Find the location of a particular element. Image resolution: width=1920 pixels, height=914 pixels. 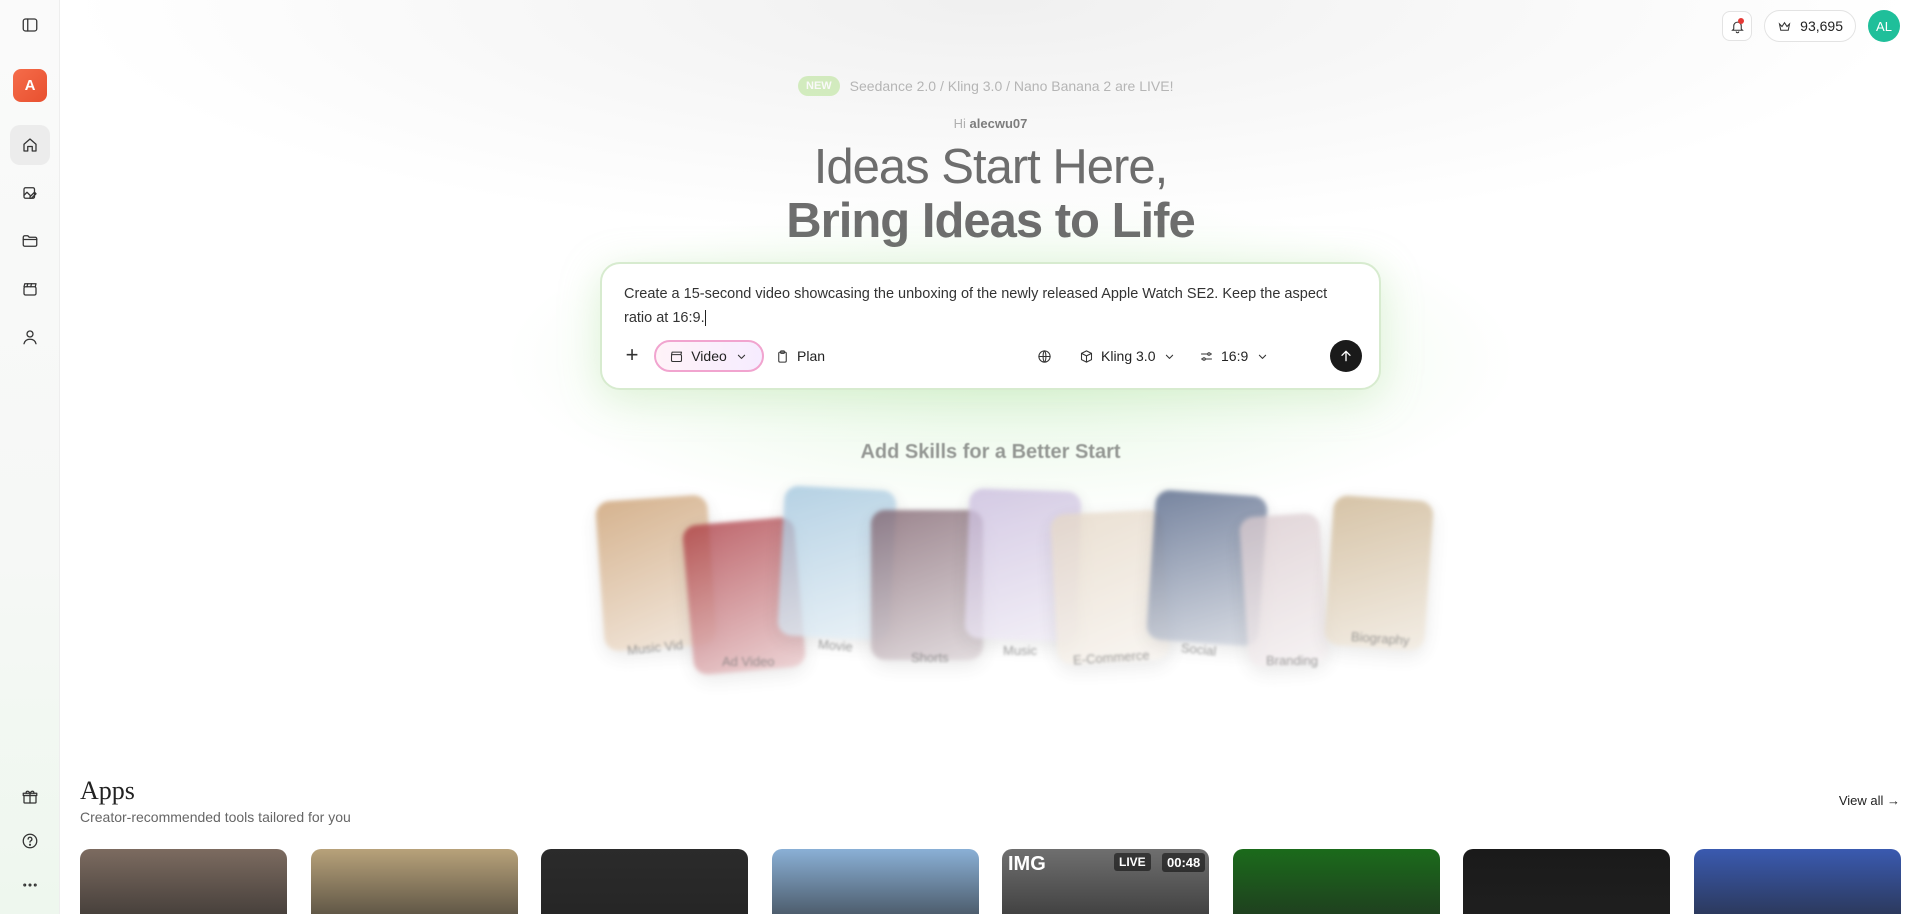

notifications-button is located at coordinates (1737, 26).